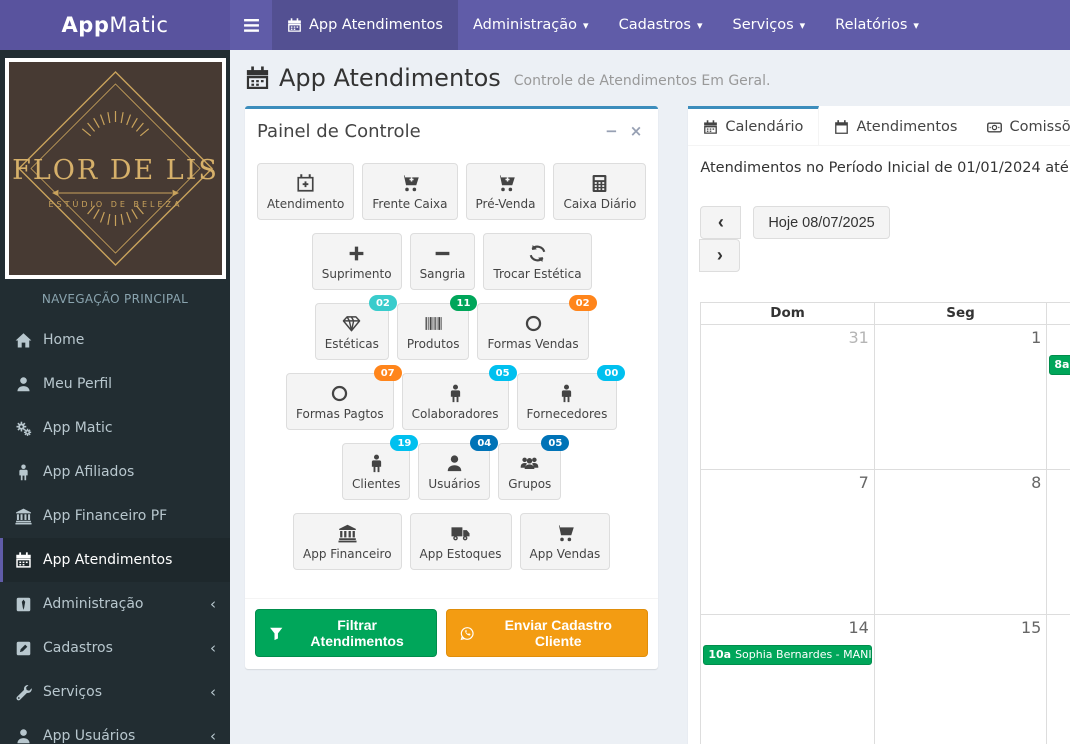 Image resolution: width=1070 pixels, height=744 pixels. I want to click on tile-atendimento: Atendimento, so click(306, 191).